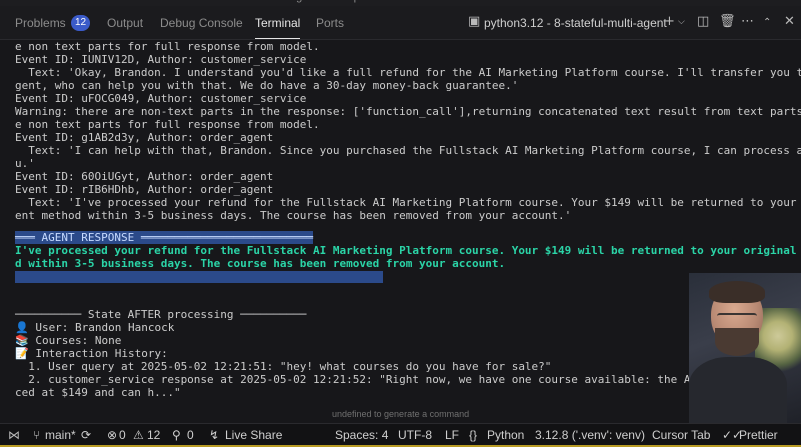 The height and width of the screenshot is (447, 801). I want to click on selection-highlight-bar, so click(199, 277).